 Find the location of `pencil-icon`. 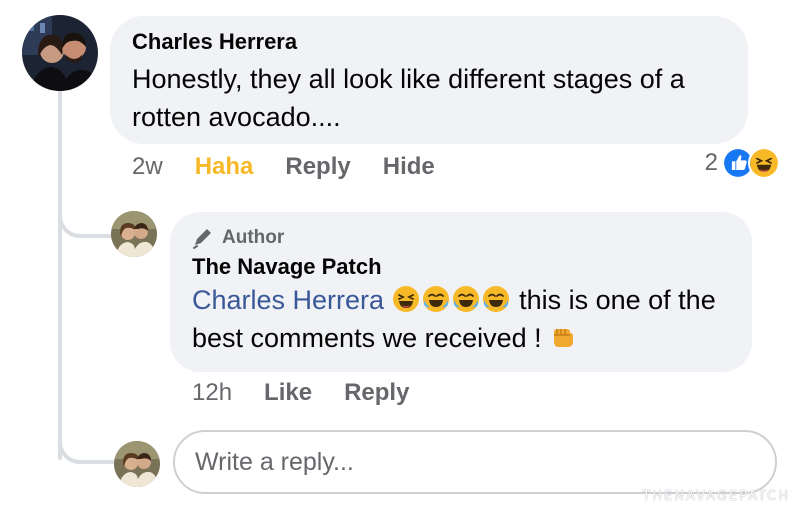

pencil-icon is located at coordinates (202, 239).